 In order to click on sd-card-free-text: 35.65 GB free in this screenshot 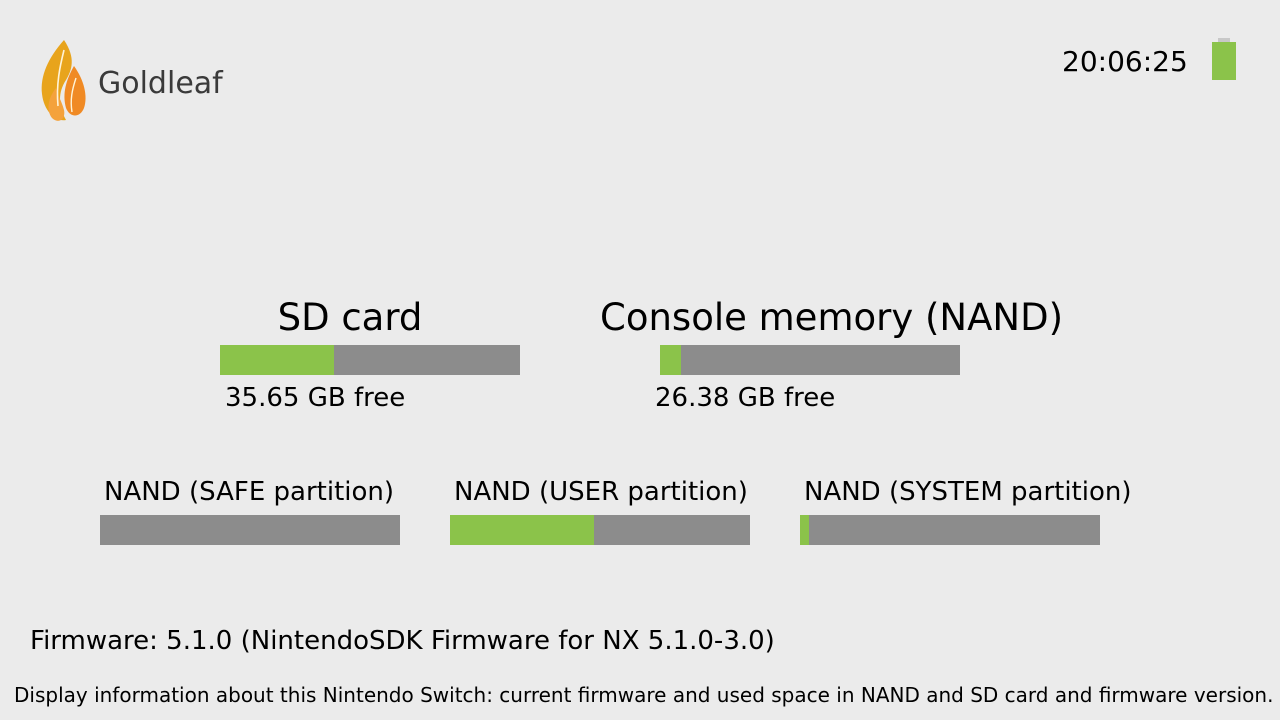, I will do `click(315, 398)`.